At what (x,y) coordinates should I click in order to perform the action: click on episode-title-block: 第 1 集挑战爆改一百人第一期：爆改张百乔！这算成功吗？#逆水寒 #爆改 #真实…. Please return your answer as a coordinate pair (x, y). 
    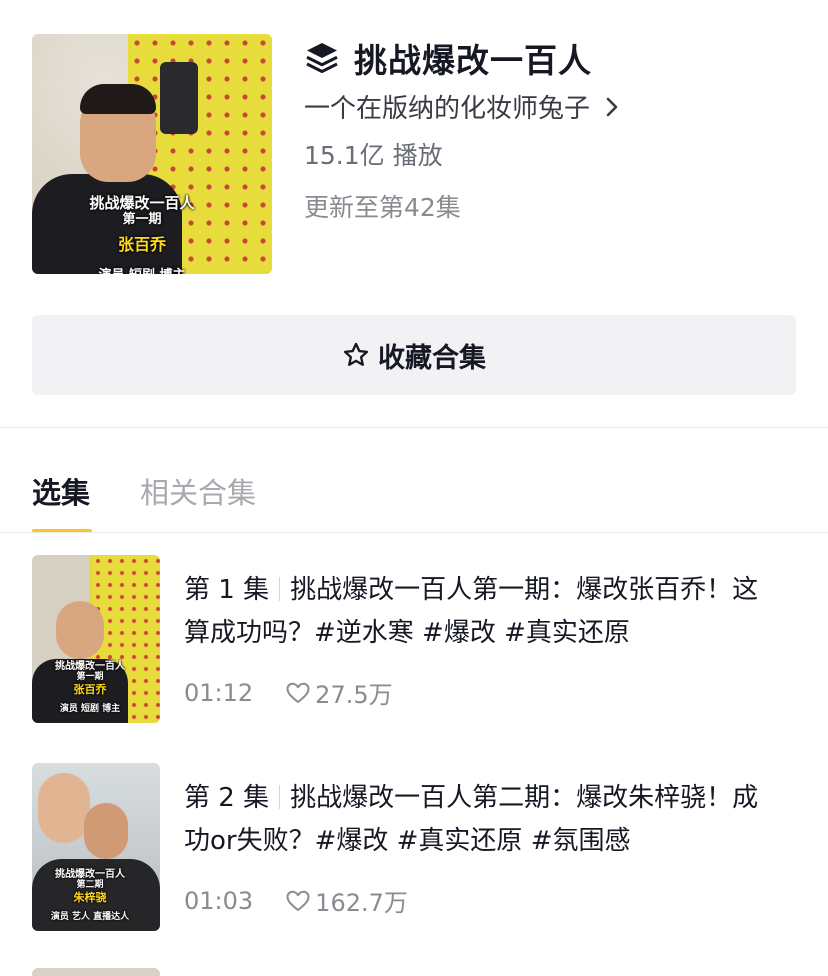
    Looking at the image, I should click on (479, 612).